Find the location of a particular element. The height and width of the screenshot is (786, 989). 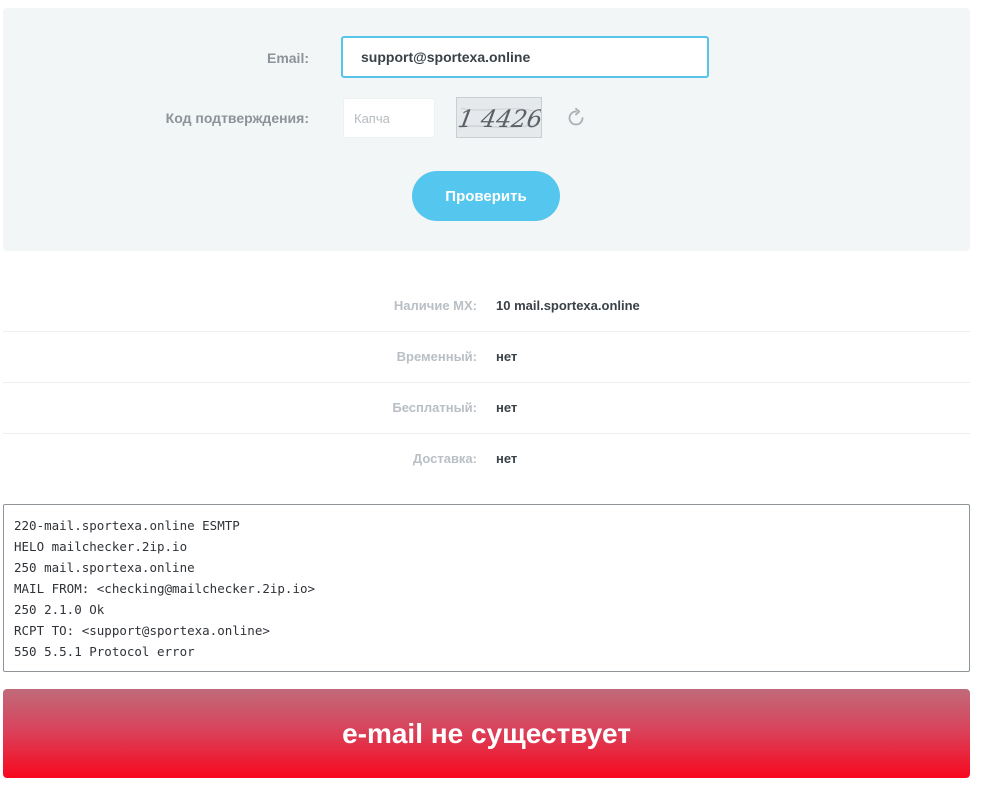

result-row-temporary: Временный: нет is located at coordinates (486, 357).